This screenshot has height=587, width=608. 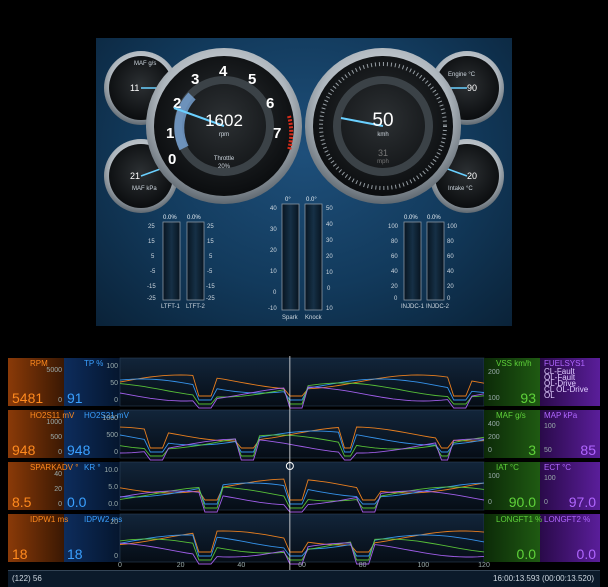 I want to click on row-3-left2-value: 18, so click(x=75, y=554).